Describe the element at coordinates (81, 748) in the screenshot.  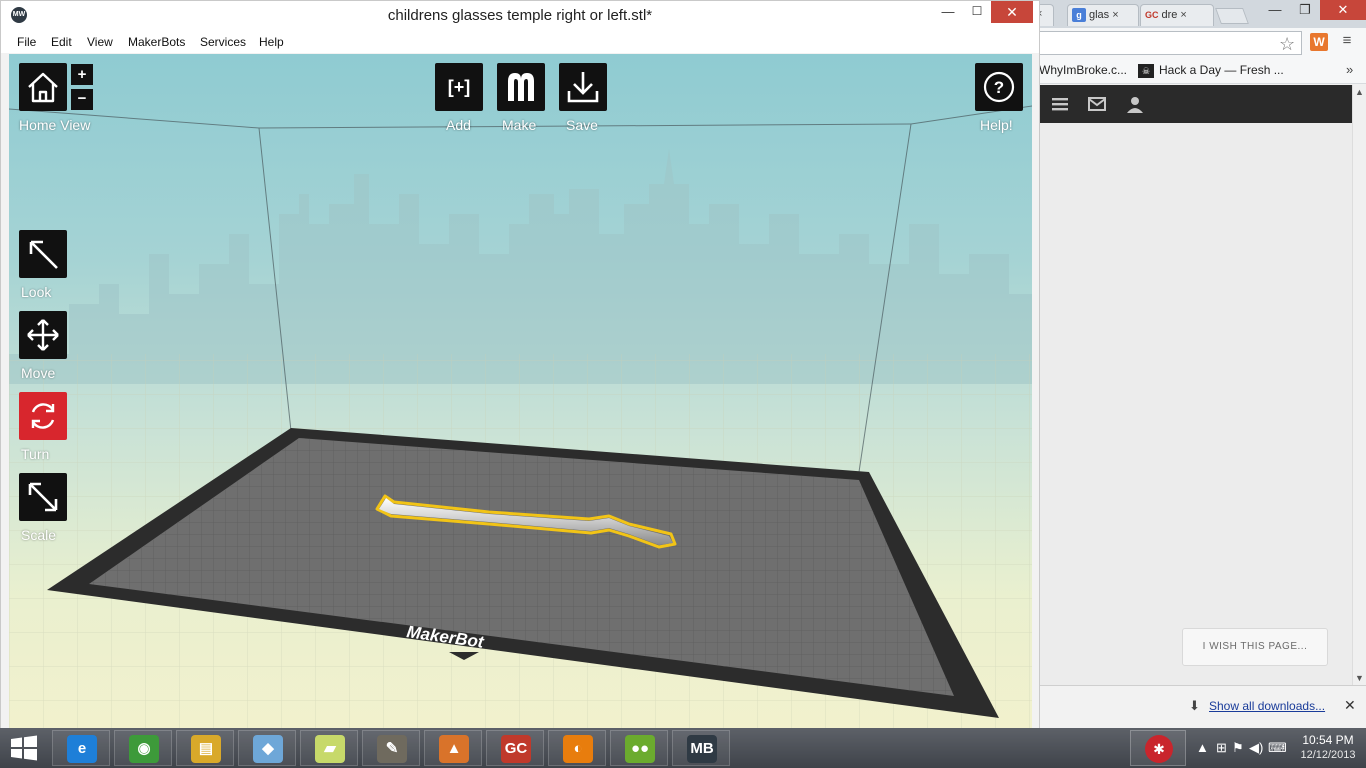
I see `taskbar-internet-explorer: e` at that location.